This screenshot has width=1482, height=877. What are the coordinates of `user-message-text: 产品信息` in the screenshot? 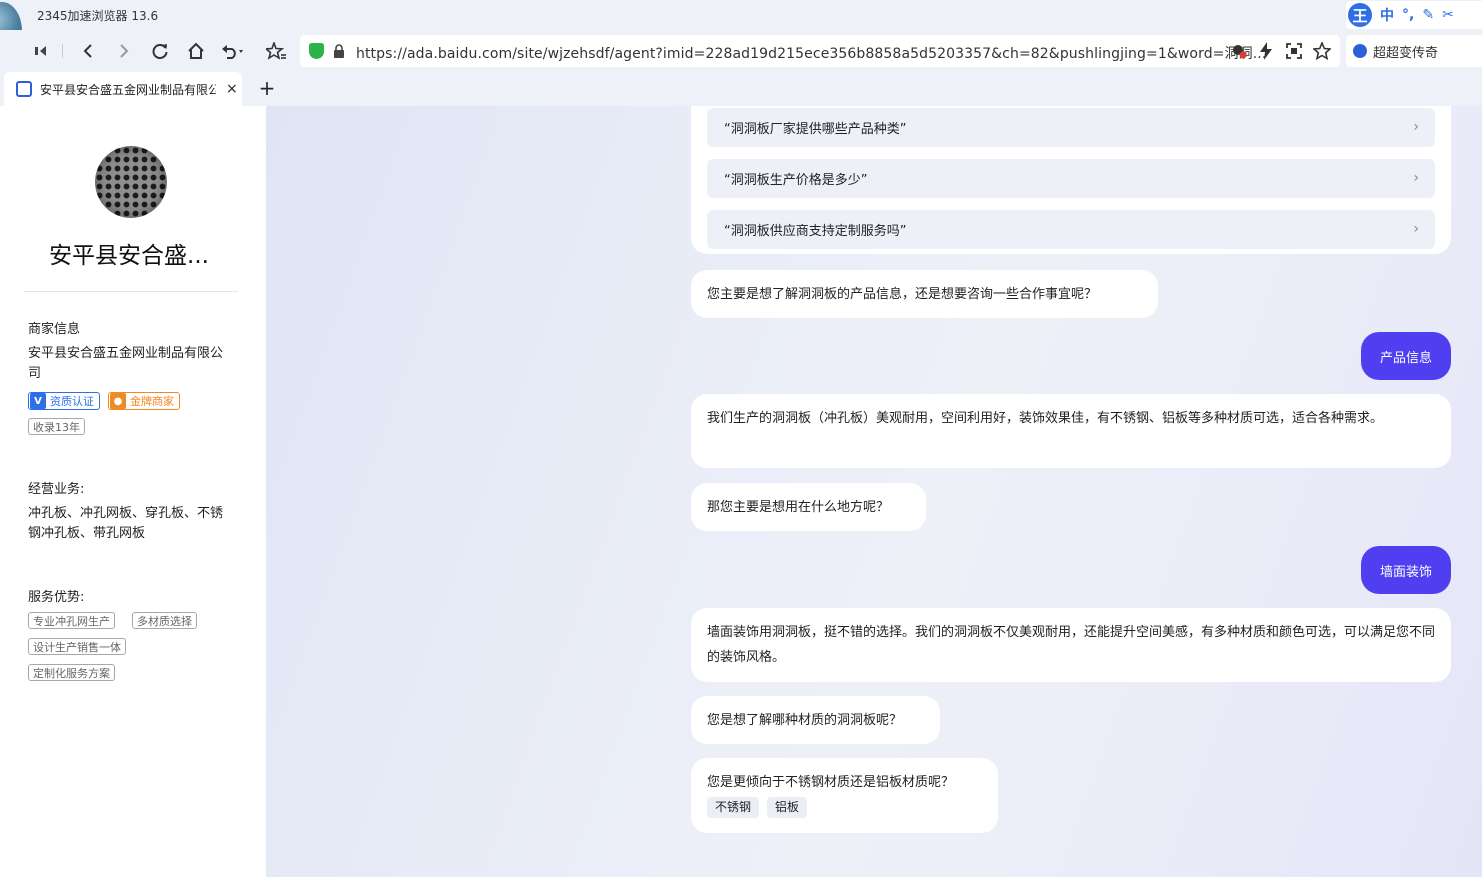 It's located at (1405, 358).